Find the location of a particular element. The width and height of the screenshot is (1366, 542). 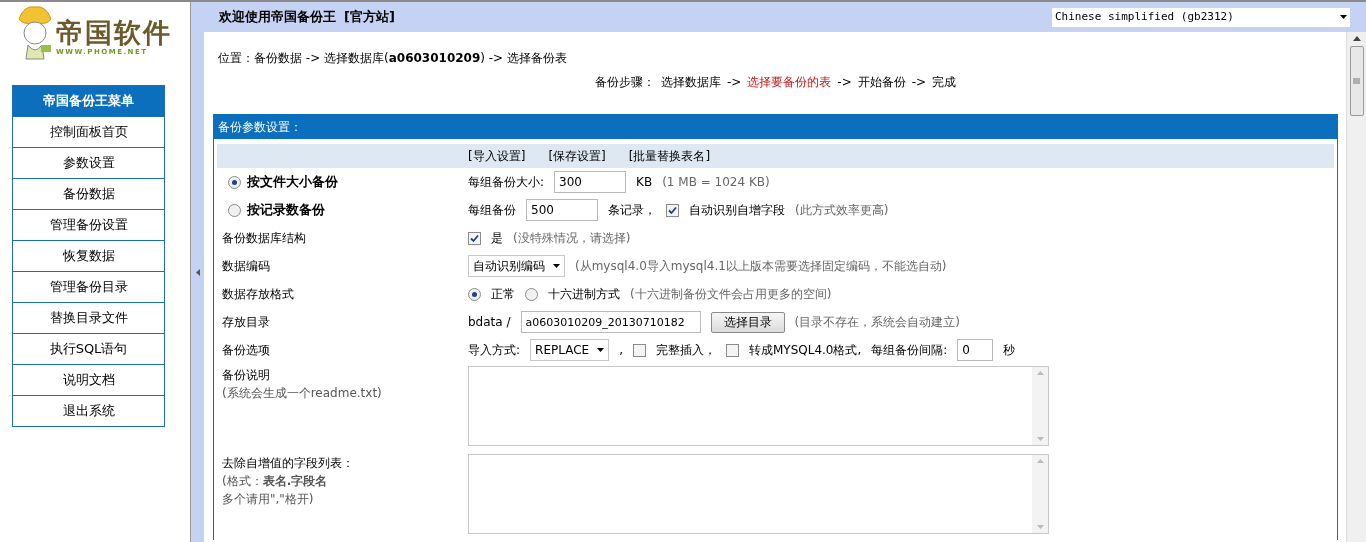

input-field: 0 is located at coordinates (975, 350).